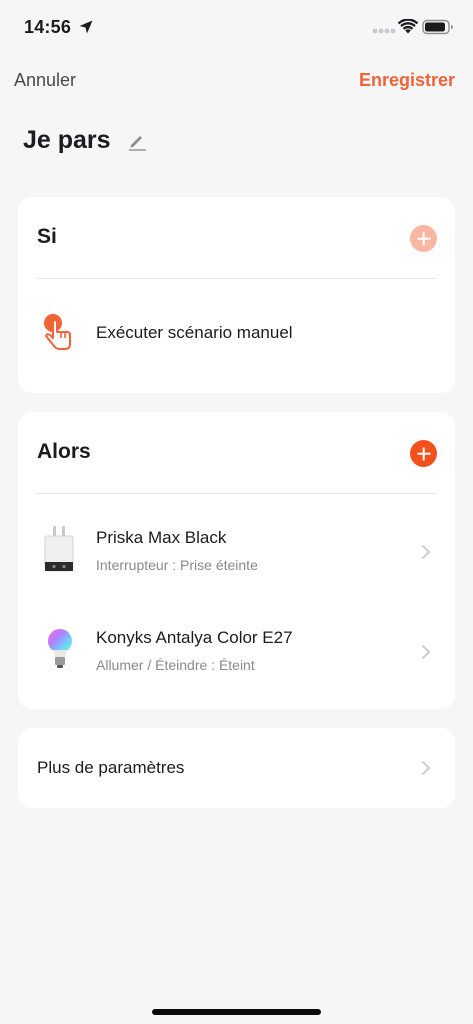  I want to click on battery-icon, so click(437, 27).